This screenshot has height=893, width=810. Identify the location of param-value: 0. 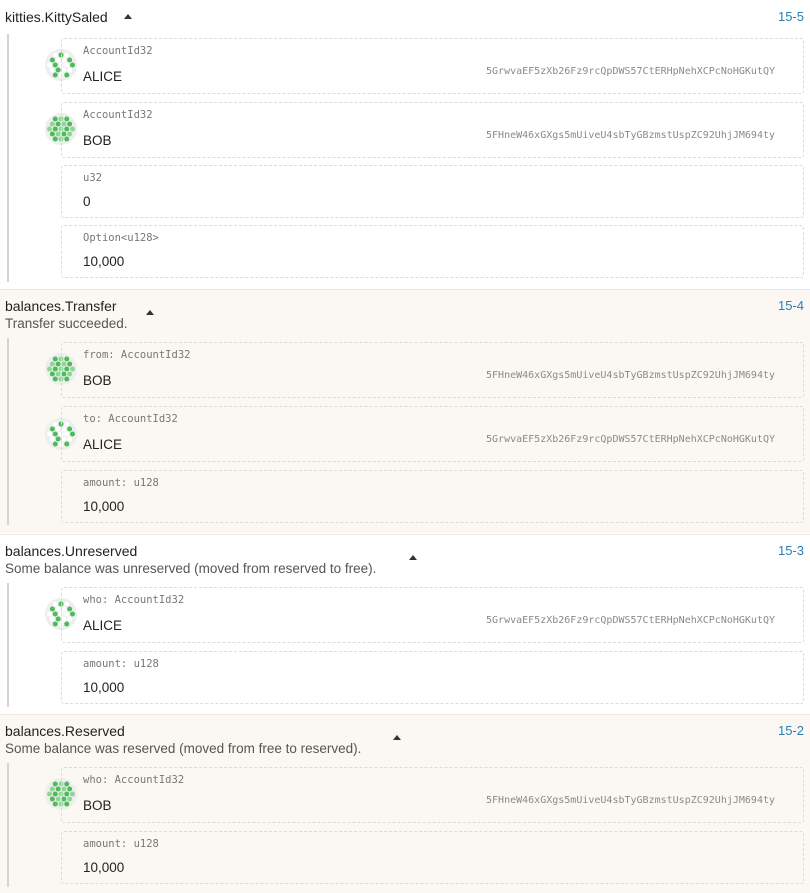
(87, 201).